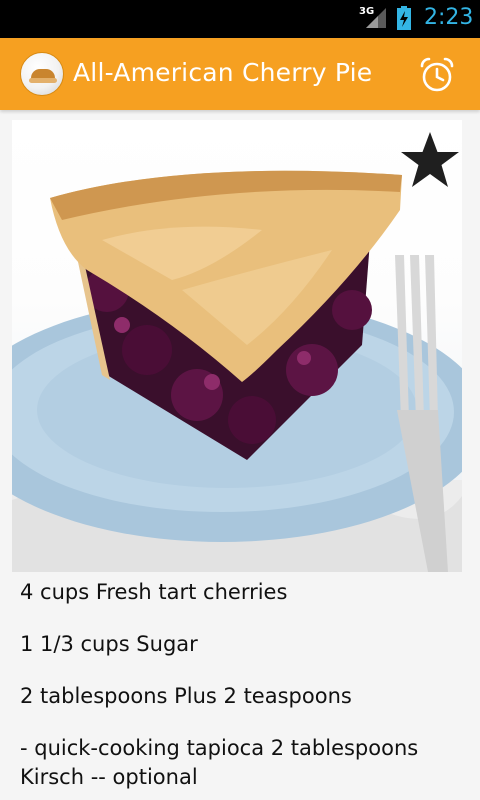  What do you see at coordinates (109, 644) in the screenshot?
I see `ingredient-item: 1 1/3 cups Sugar` at bounding box center [109, 644].